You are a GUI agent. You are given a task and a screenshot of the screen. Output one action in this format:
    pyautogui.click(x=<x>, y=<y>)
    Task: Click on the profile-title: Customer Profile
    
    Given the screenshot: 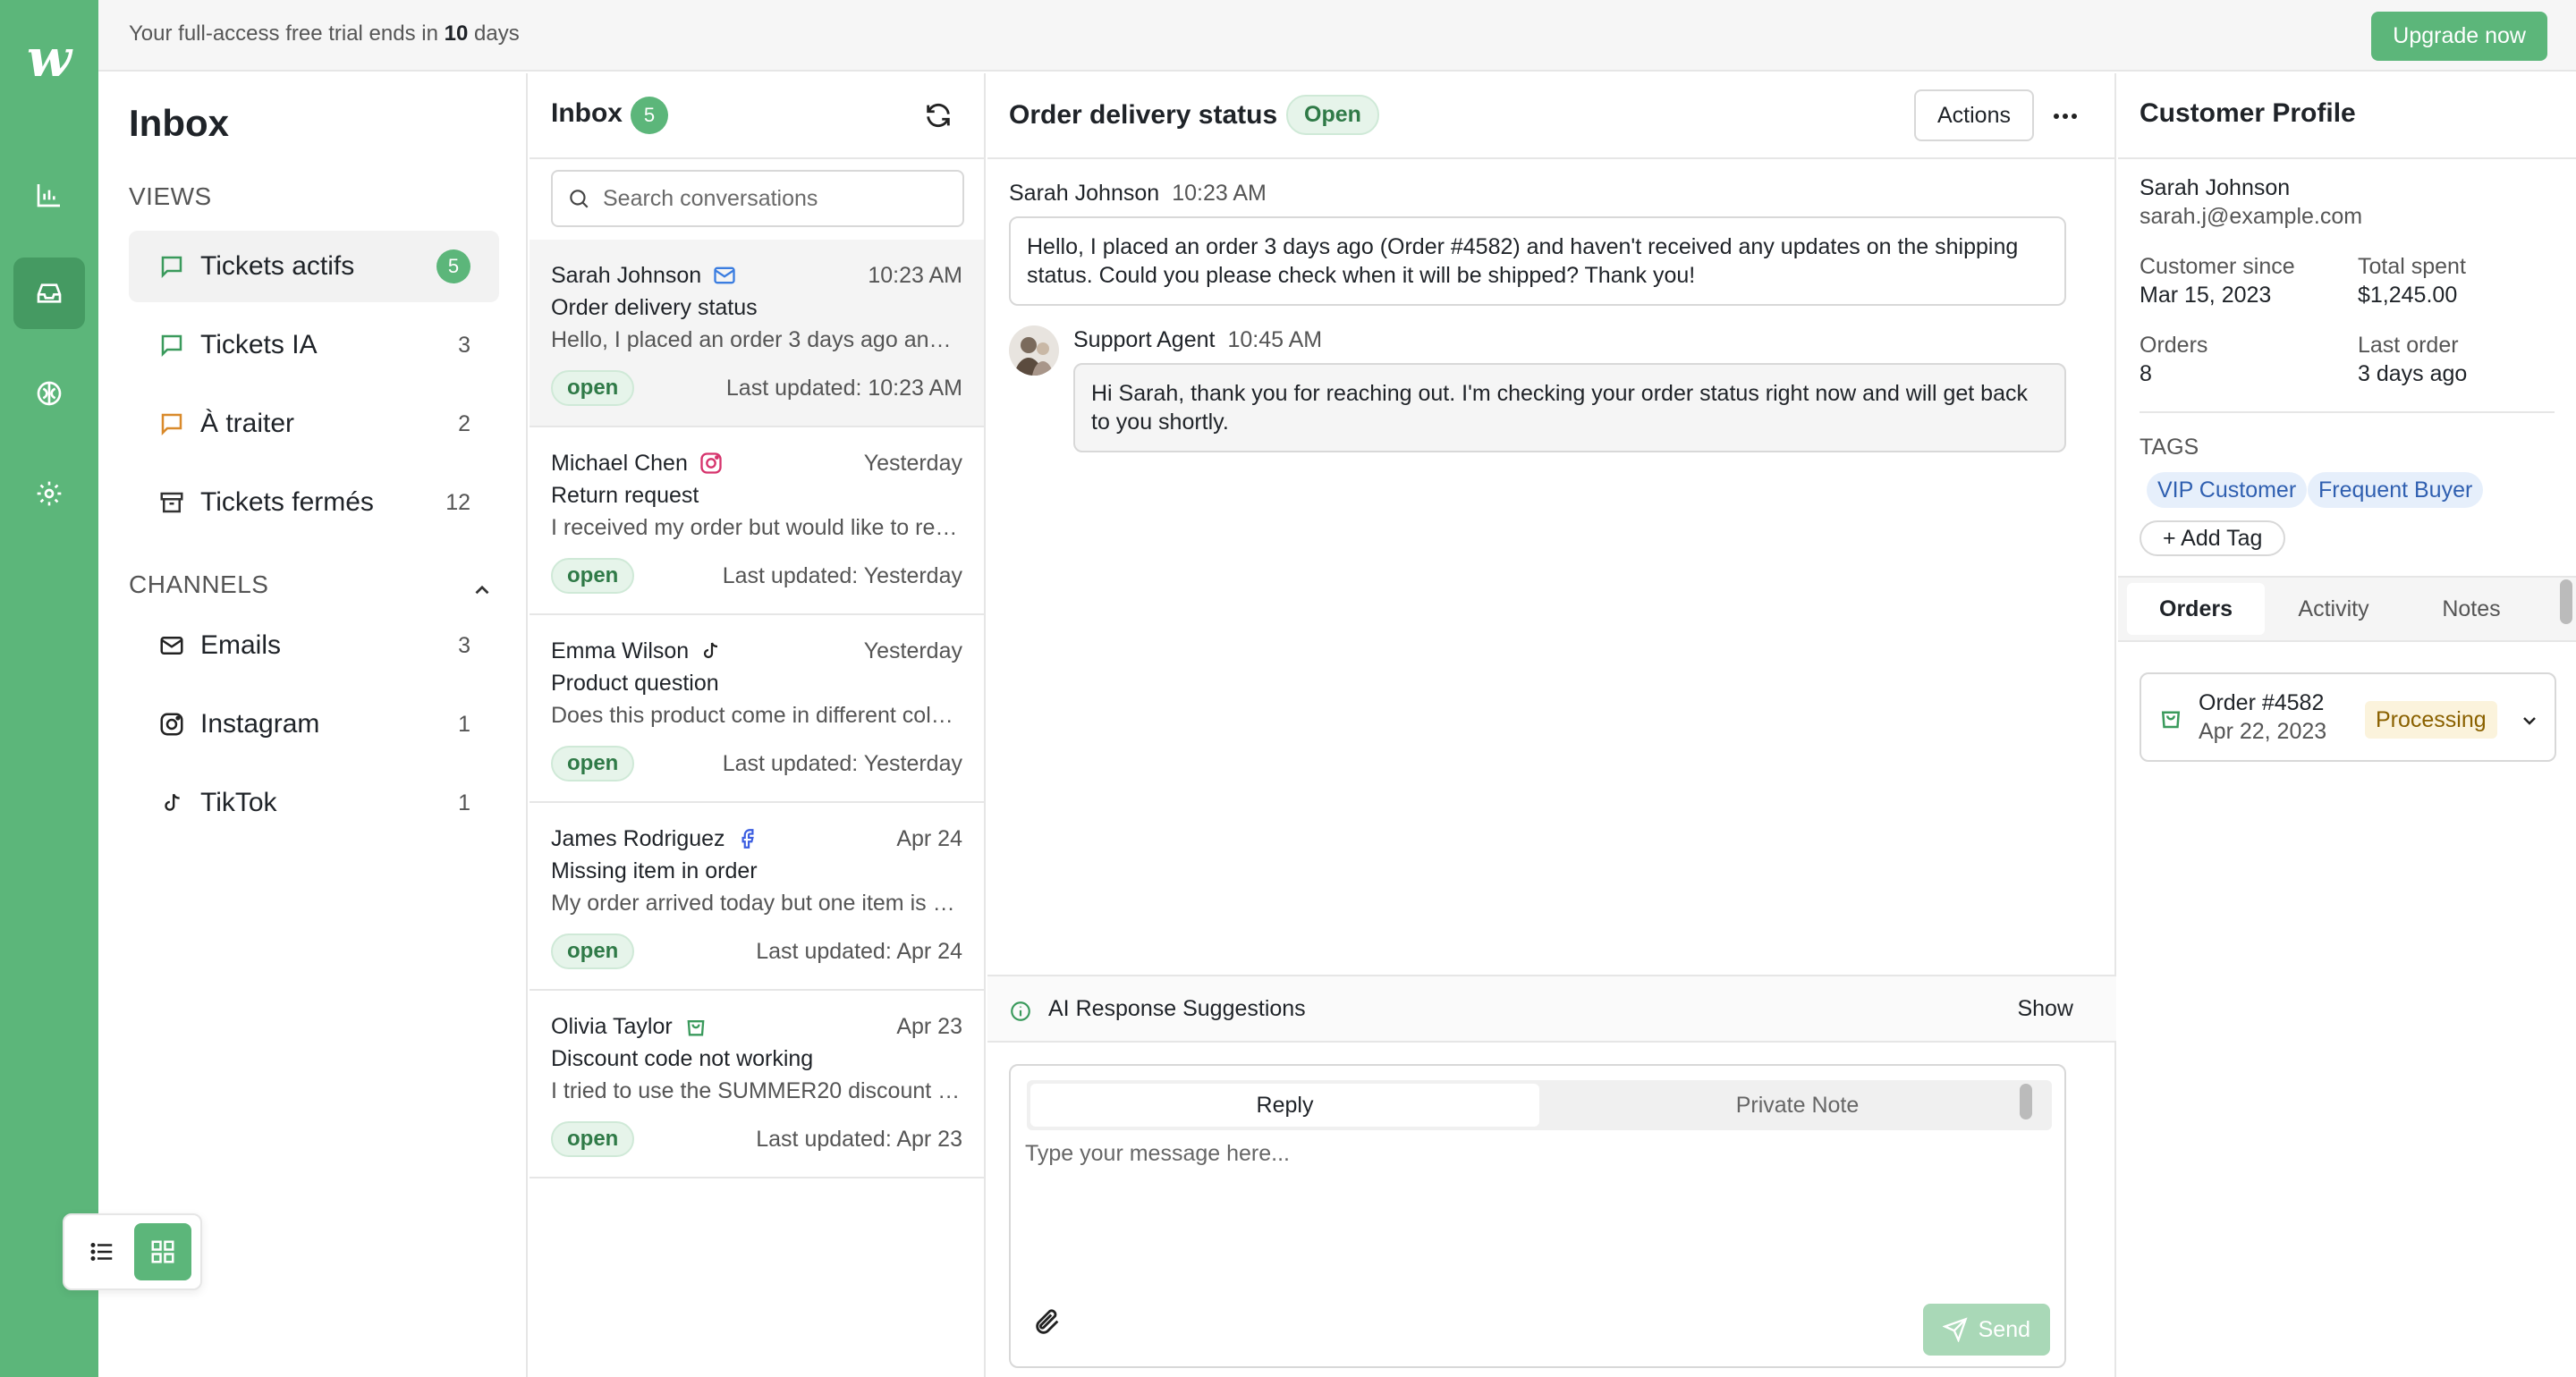 What is the action you would take?
    pyautogui.click(x=2248, y=113)
    